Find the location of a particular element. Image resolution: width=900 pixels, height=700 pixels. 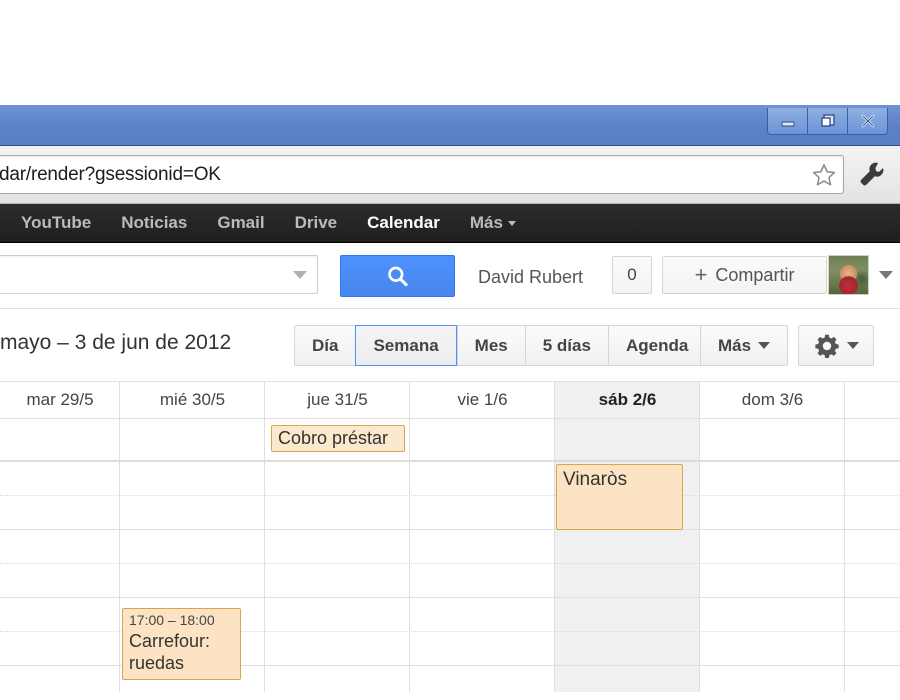

day-header-jue-31-5: jue 31/5 is located at coordinates (337, 400).